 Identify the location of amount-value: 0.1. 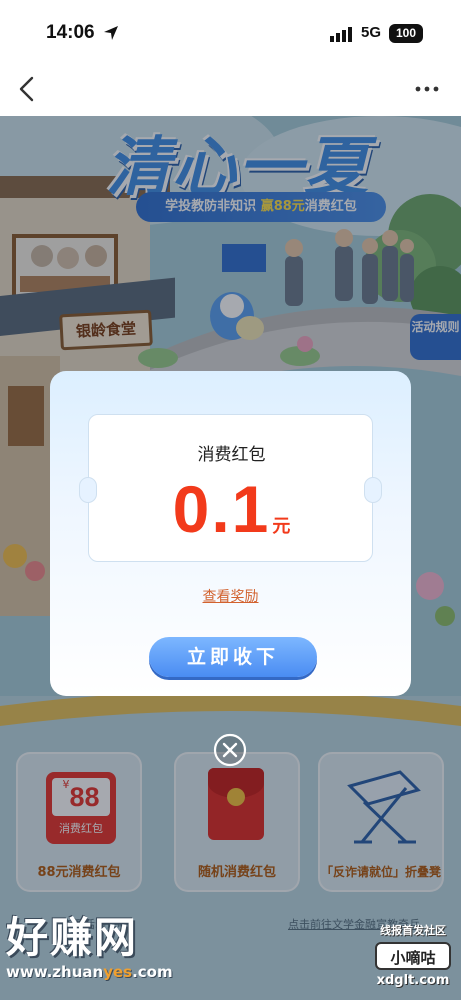
(221, 509).